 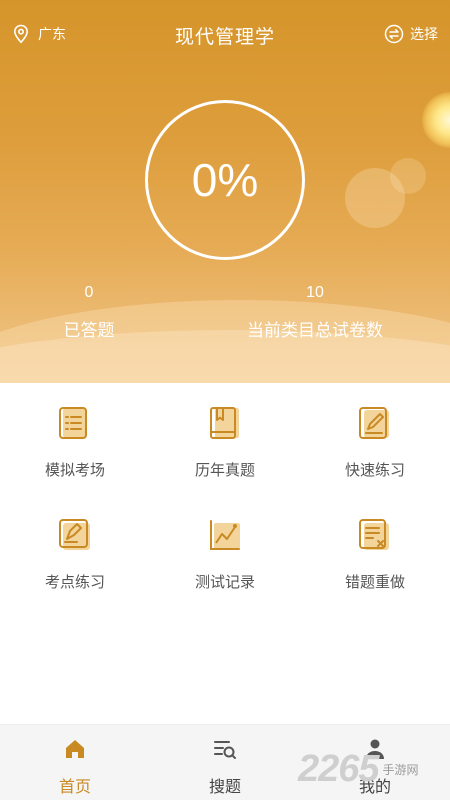 What do you see at coordinates (436, 120) in the screenshot?
I see `sun-glow` at bounding box center [436, 120].